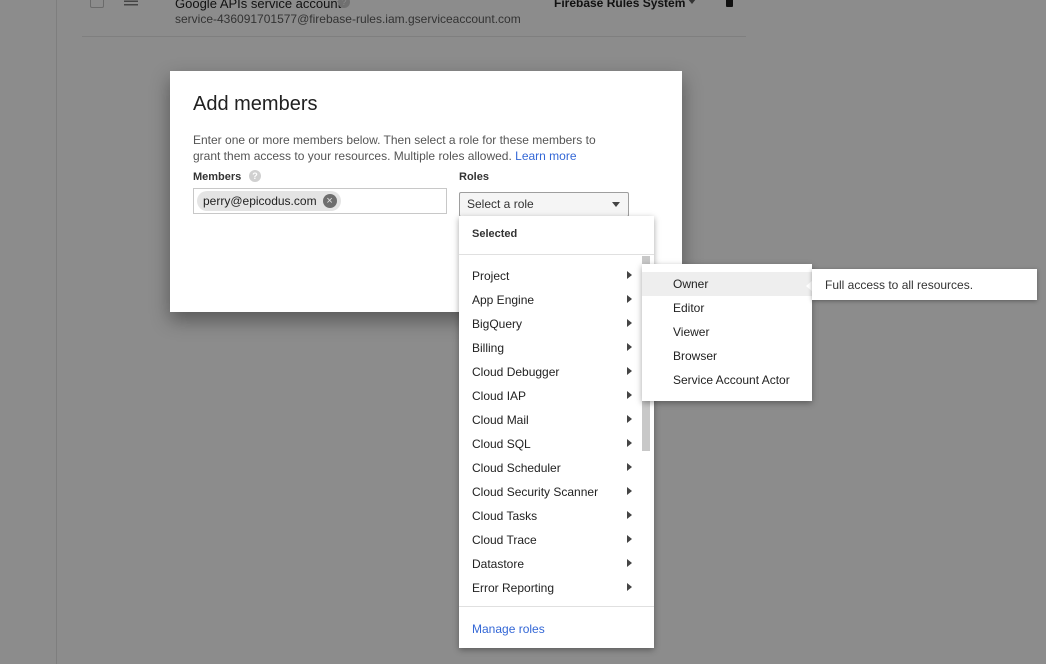  I want to click on menu-item-cloud-security-scanner: Cloud Security Scanner, so click(550, 492).